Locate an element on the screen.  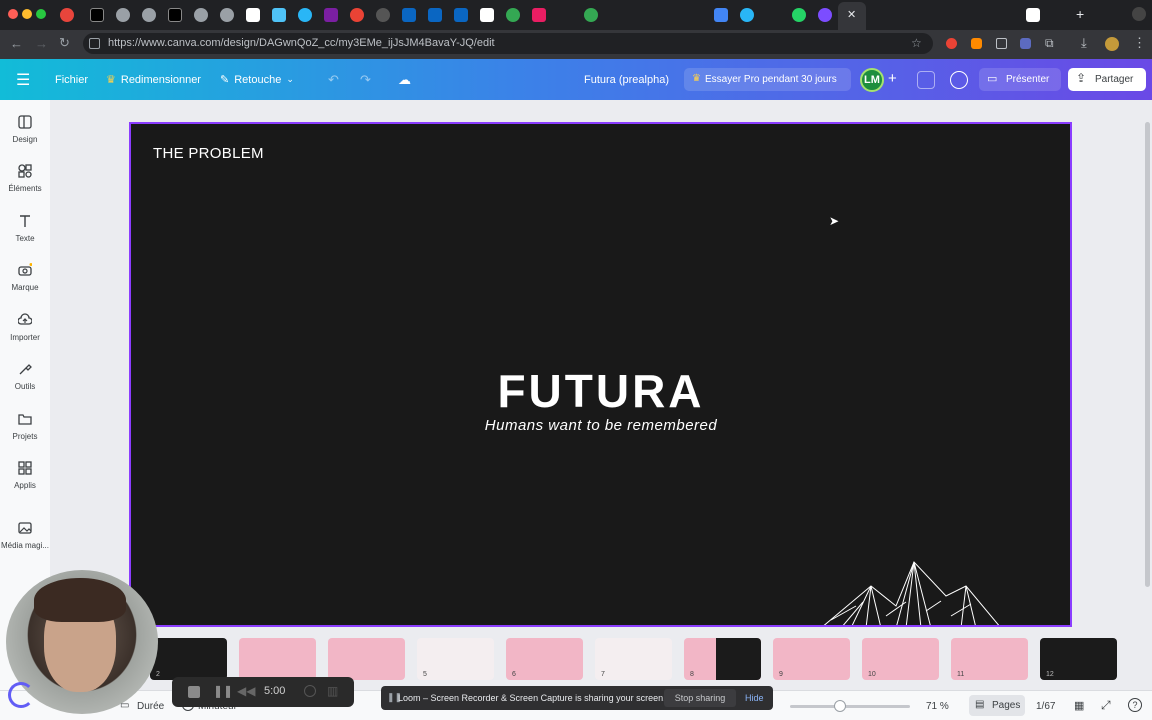
download-icon: ⤓ is located at coordinates (1084, 43).